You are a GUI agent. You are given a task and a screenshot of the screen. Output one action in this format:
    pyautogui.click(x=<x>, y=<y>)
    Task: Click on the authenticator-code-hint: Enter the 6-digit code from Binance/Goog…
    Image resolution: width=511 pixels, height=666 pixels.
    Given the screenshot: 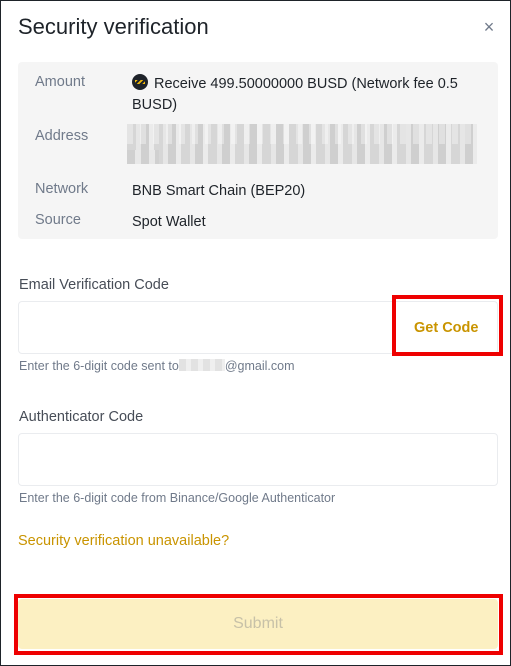 What is the action you would take?
    pyautogui.click(x=177, y=498)
    